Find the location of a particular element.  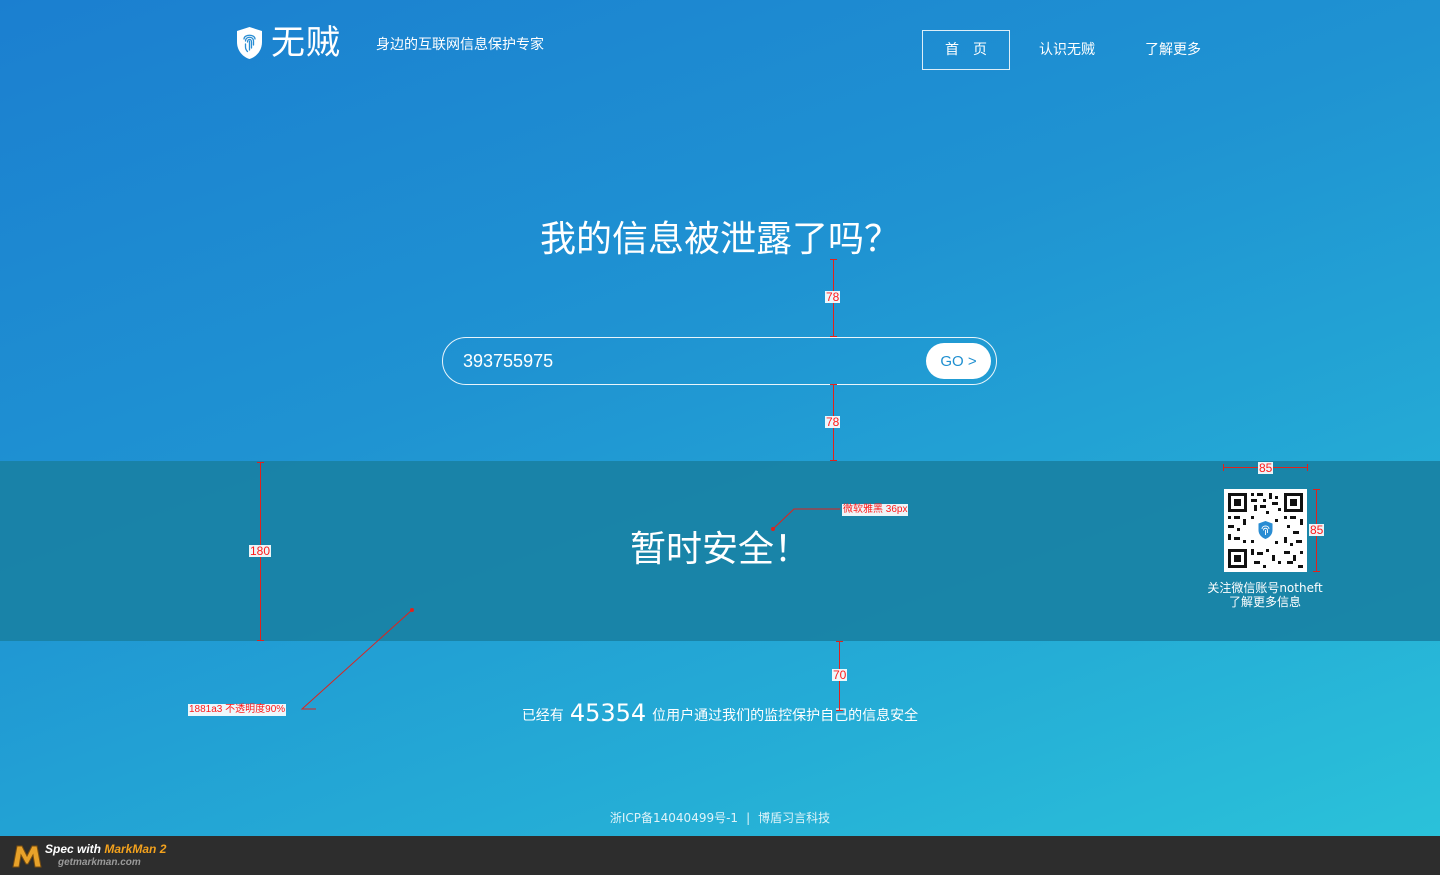

stats-count: 45354 is located at coordinates (608, 713).